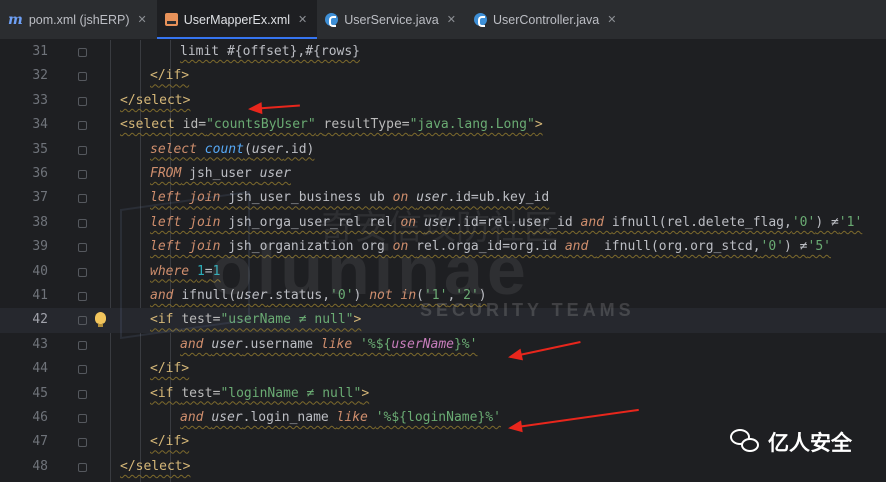  Describe the element at coordinates (420, 295) in the screenshot. I see `code-token: (` at that location.